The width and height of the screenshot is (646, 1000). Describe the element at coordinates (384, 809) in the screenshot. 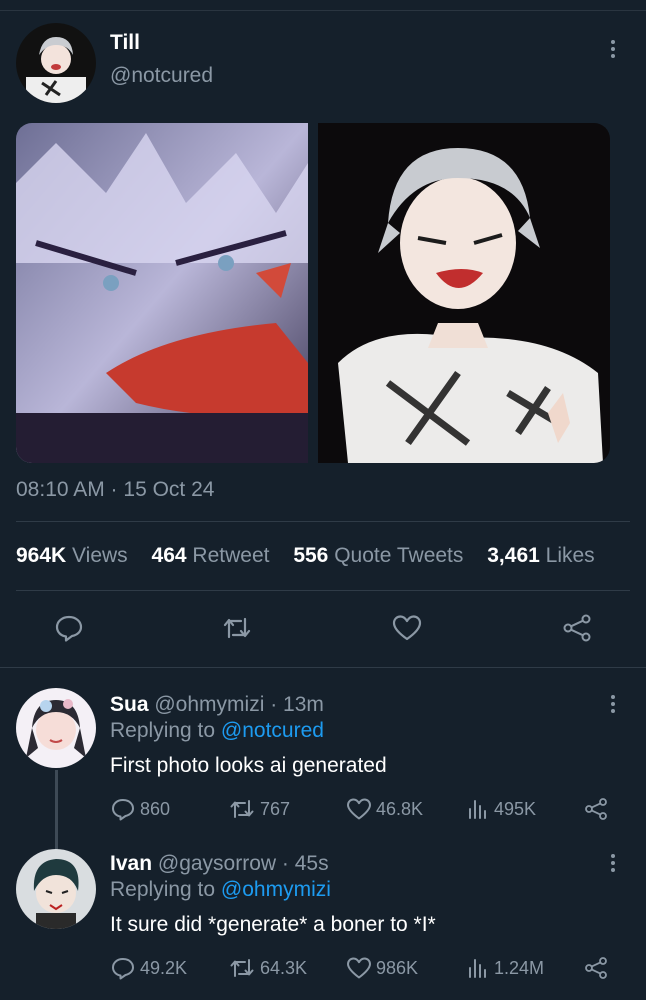

I see `like-count: 46.8K` at that location.